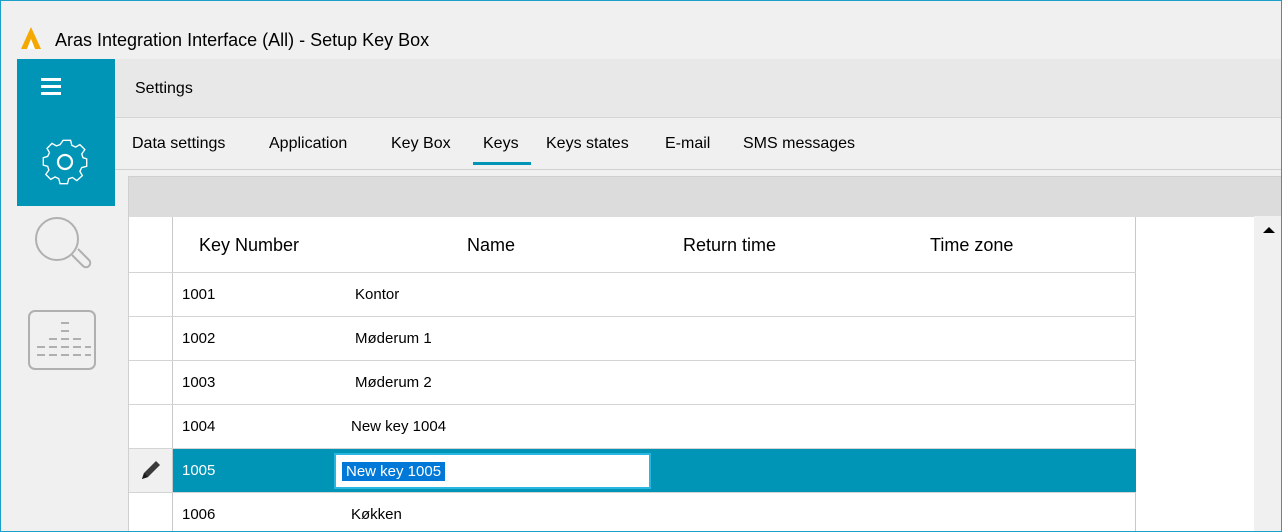  I want to click on tab-data-settings: Data settings, so click(178, 144).